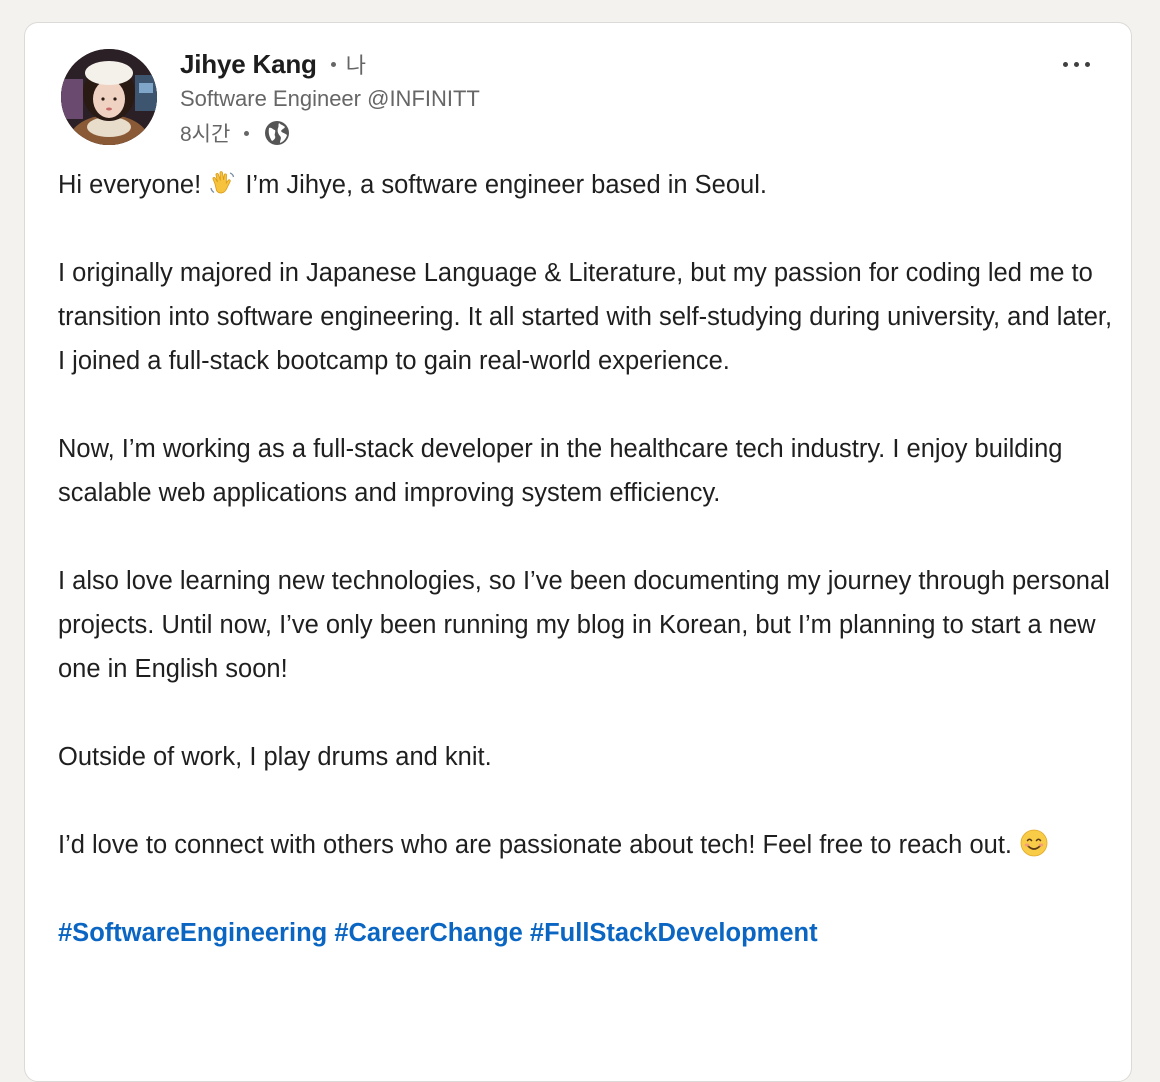 The image size is (1160, 1082). What do you see at coordinates (192, 933) in the screenshot?
I see `hashtag-link: #SoftwareEngineering` at bounding box center [192, 933].